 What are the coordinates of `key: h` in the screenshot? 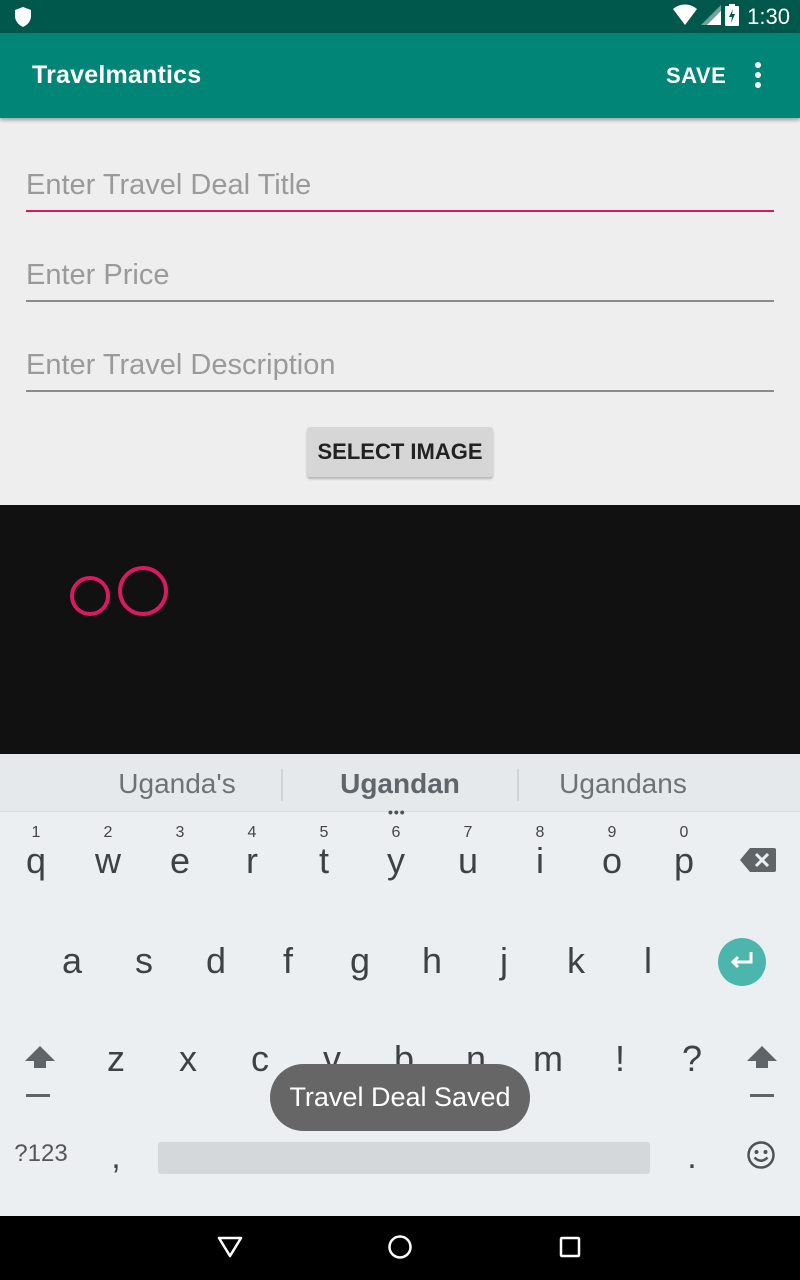 It's located at (432, 973).